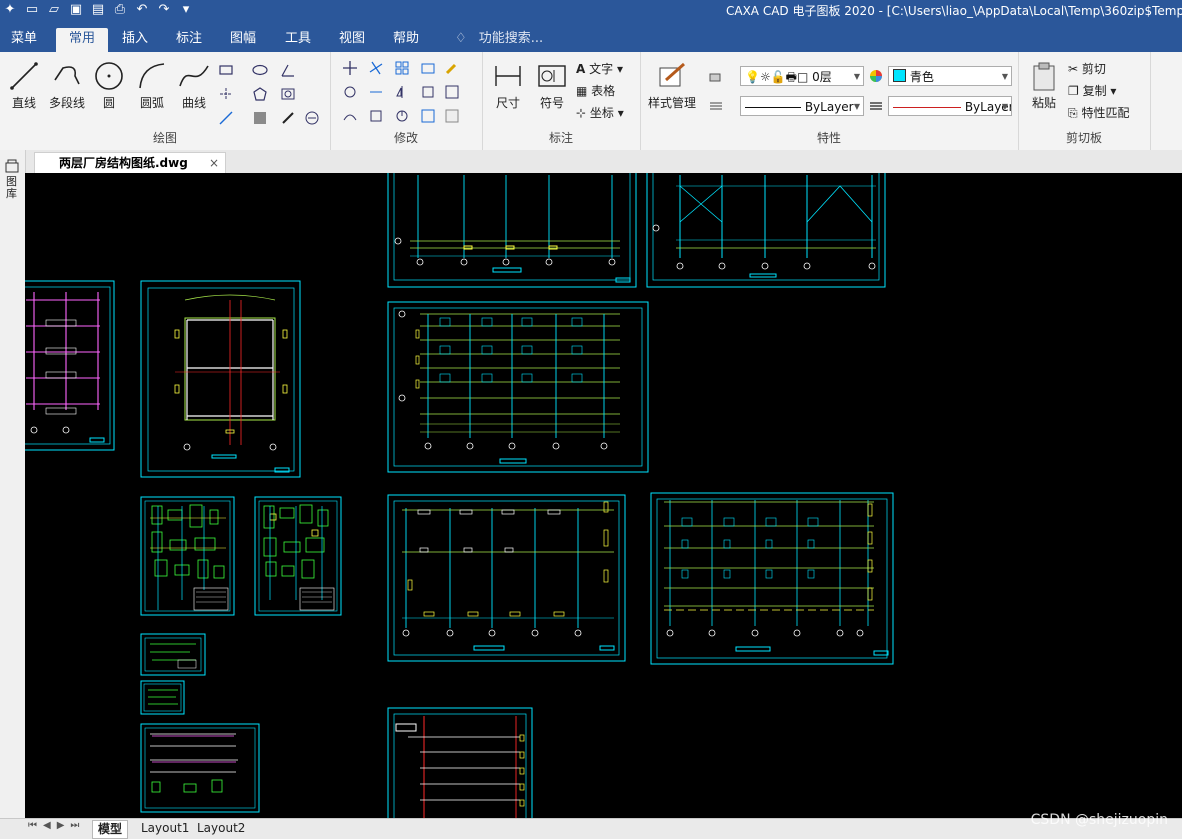 This screenshot has width=1182, height=839. Describe the element at coordinates (460, 762) in the screenshot. I see `sheet-staircase-section` at that location.